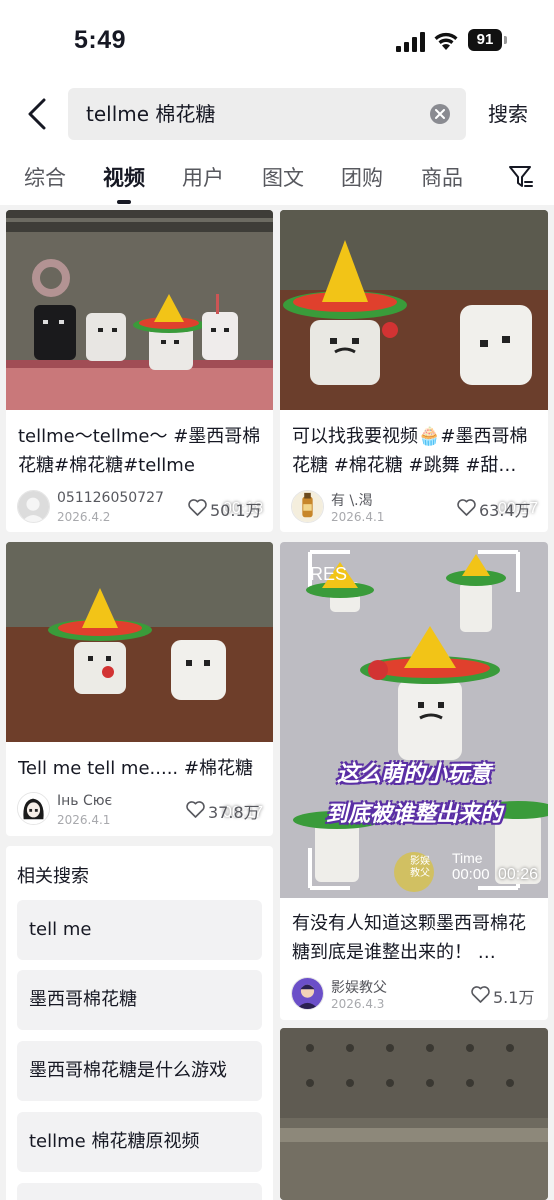 This screenshot has height=1200, width=554. I want to click on search-header: tellme 棉花糖 搜索, so click(277, 116).